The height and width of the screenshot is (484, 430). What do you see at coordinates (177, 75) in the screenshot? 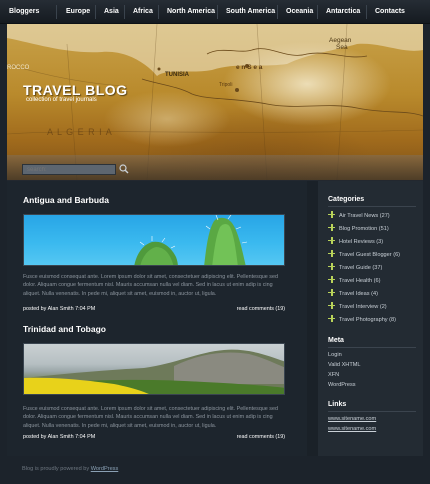
I see `map-label-tunisia: TUNISIA` at bounding box center [177, 75].